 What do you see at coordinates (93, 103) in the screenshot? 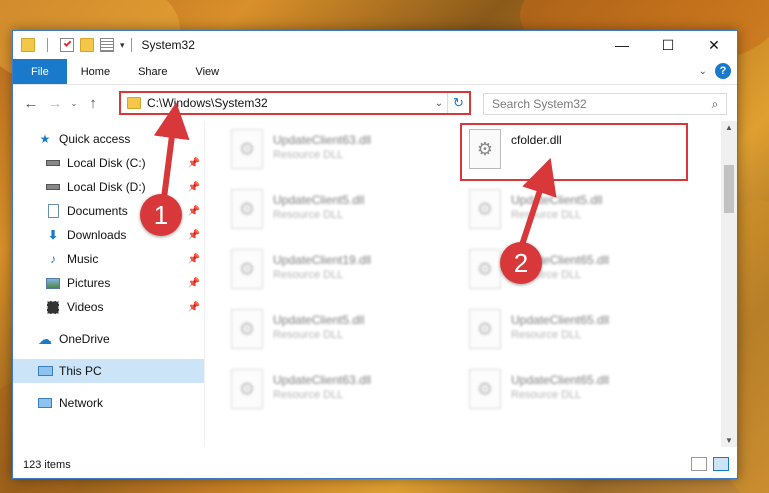
I see `up-icon: ↑` at bounding box center [93, 103].